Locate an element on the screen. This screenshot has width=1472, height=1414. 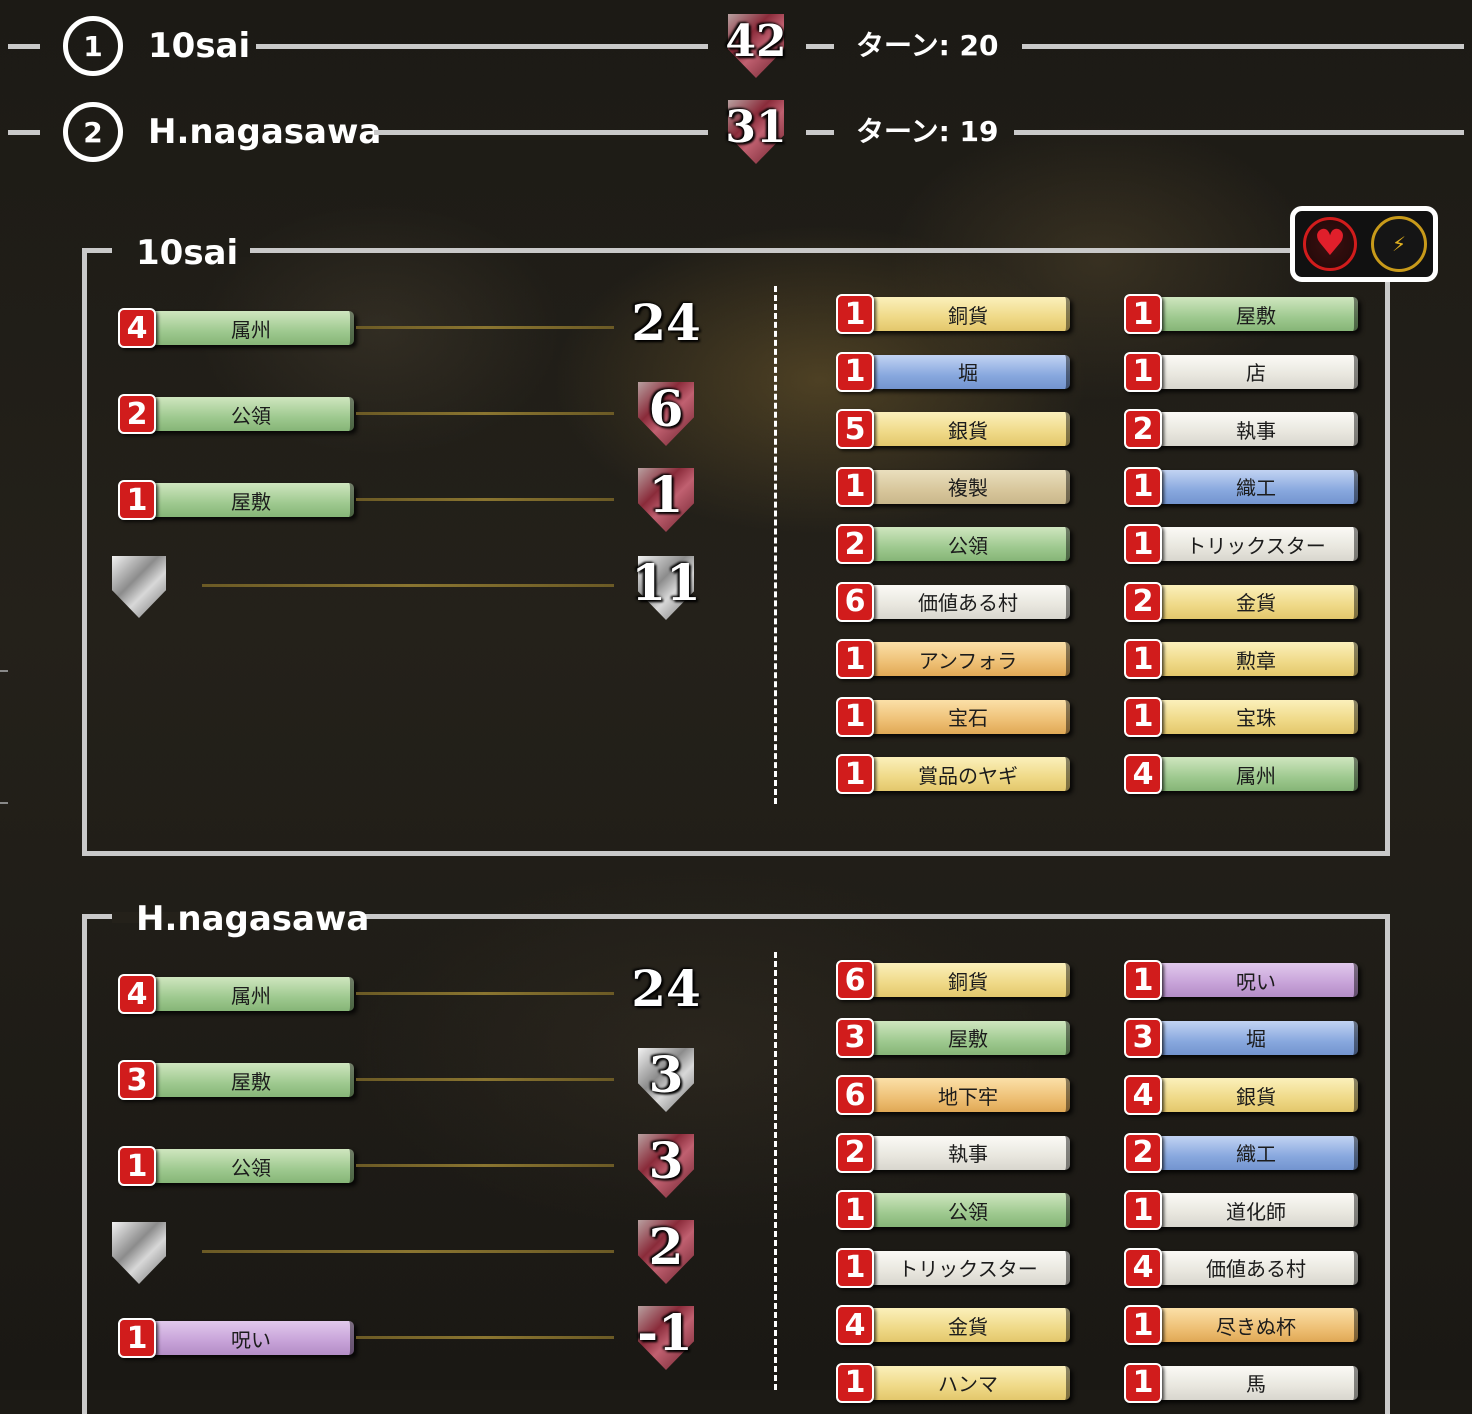
vp-value: -1 is located at coordinates (665, 1332).